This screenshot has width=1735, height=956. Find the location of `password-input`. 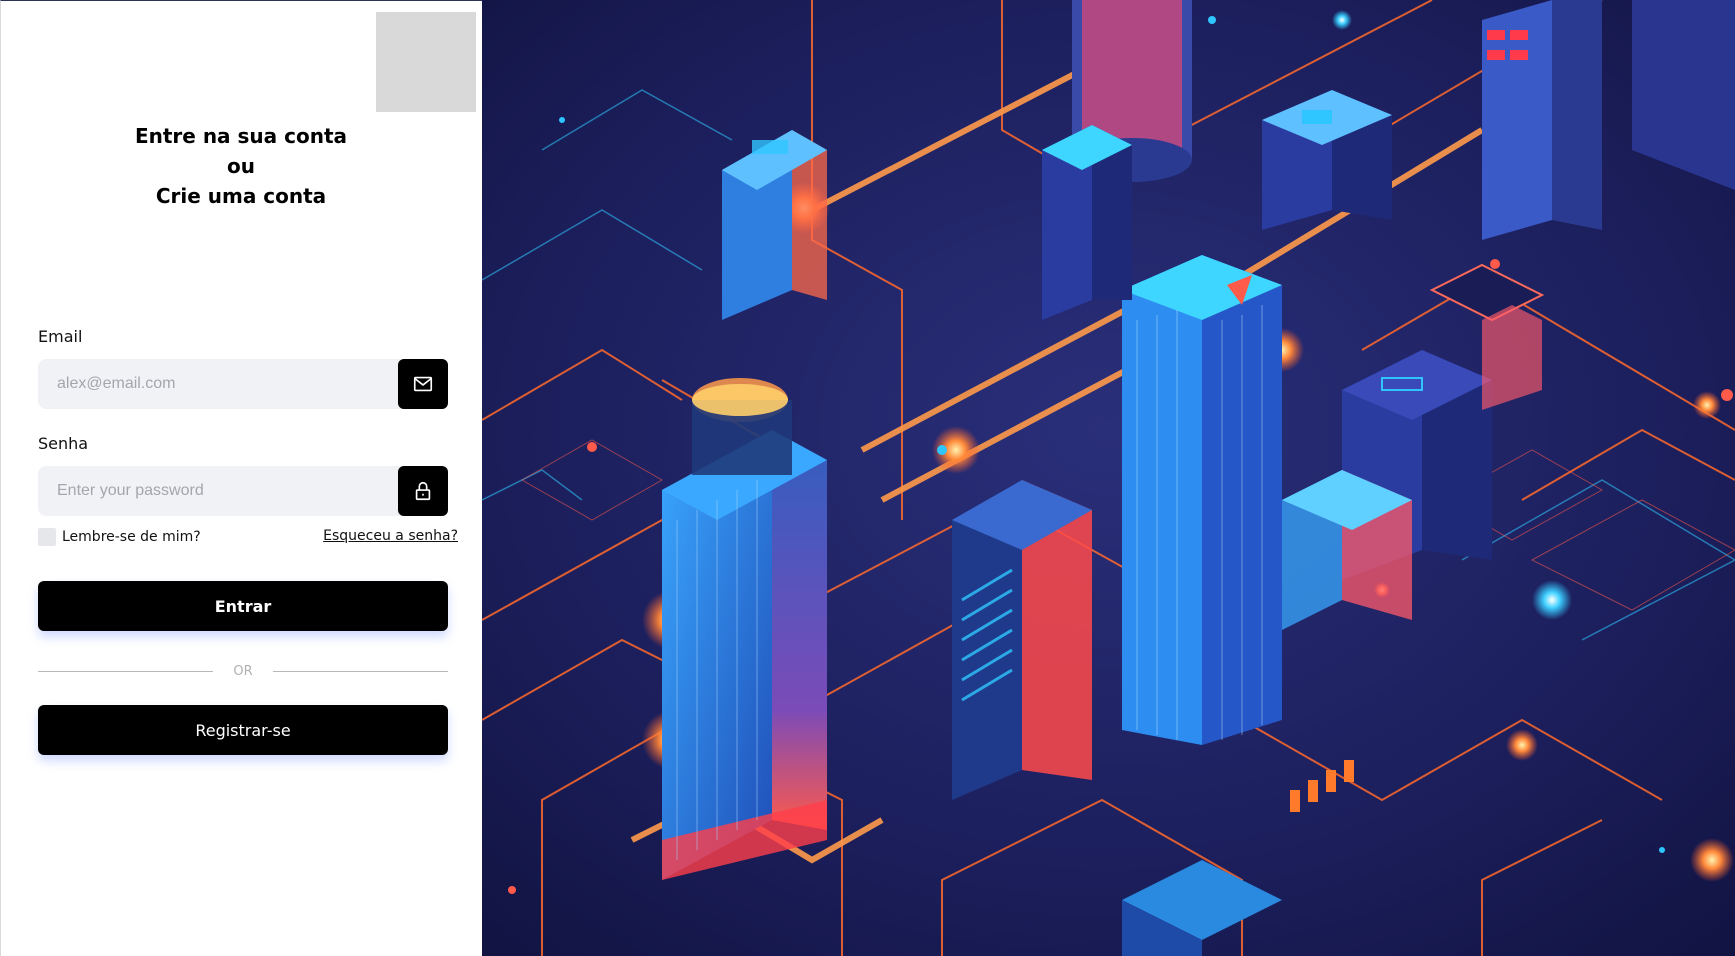

password-input is located at coordinates (218, 491).